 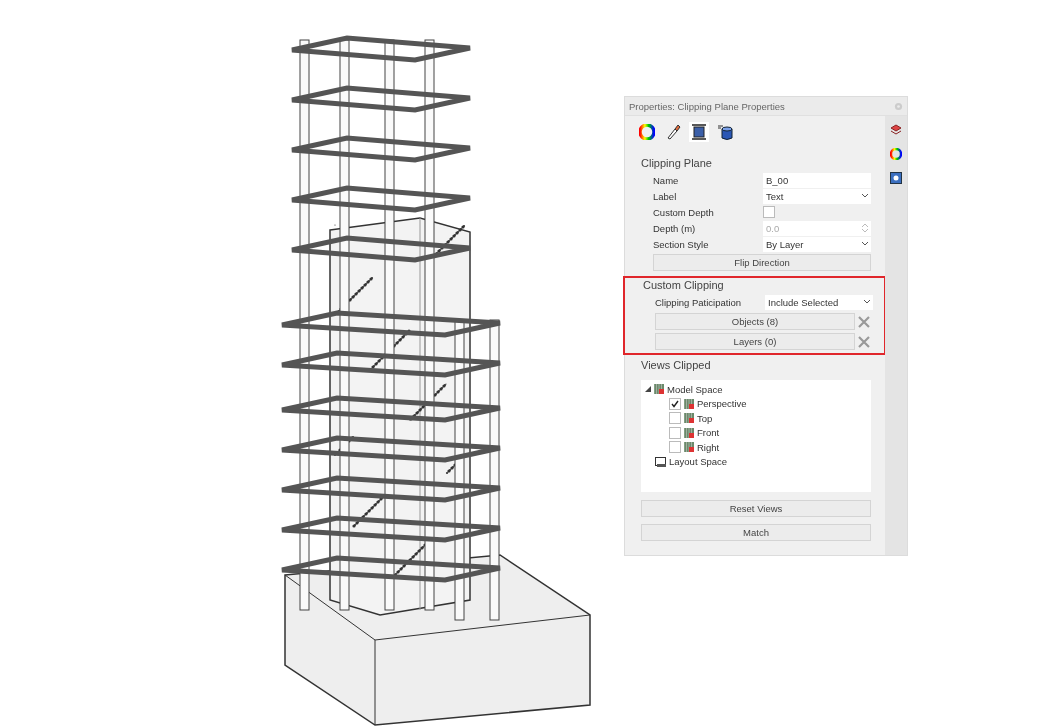 What do you see at coordinates (676, 365) in the screenshot?
I see `section-heading: Views Clipped` at bounding box center [676, 365].